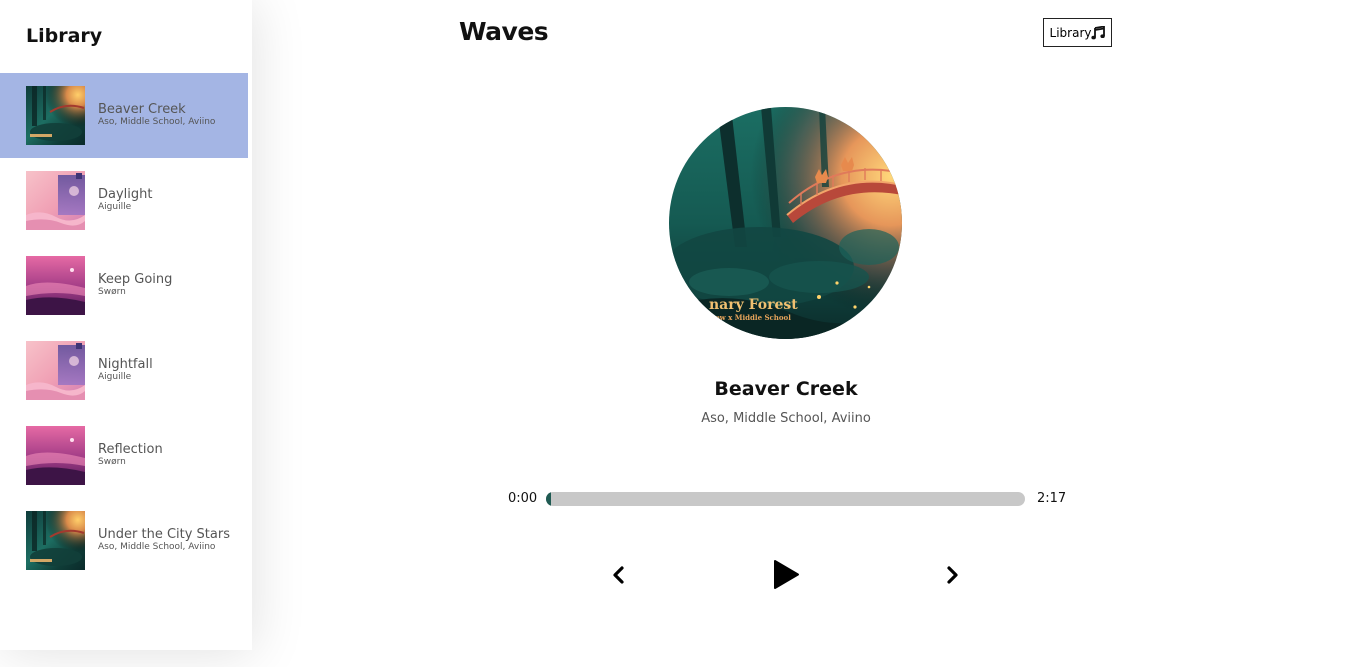  I want to click on song-title: Daylight, so click(125, 194).